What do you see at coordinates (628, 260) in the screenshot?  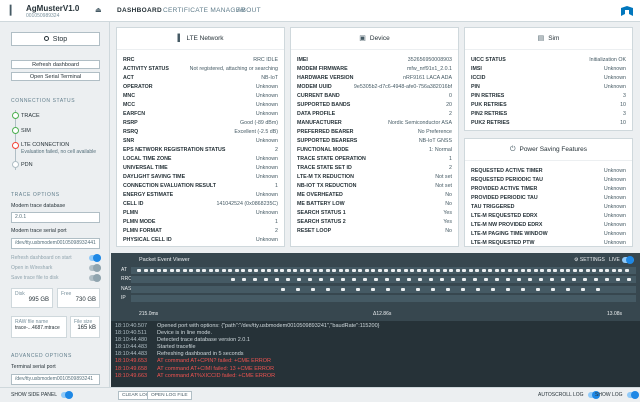 I see `live-toggle` at bounding box center [628, 260].